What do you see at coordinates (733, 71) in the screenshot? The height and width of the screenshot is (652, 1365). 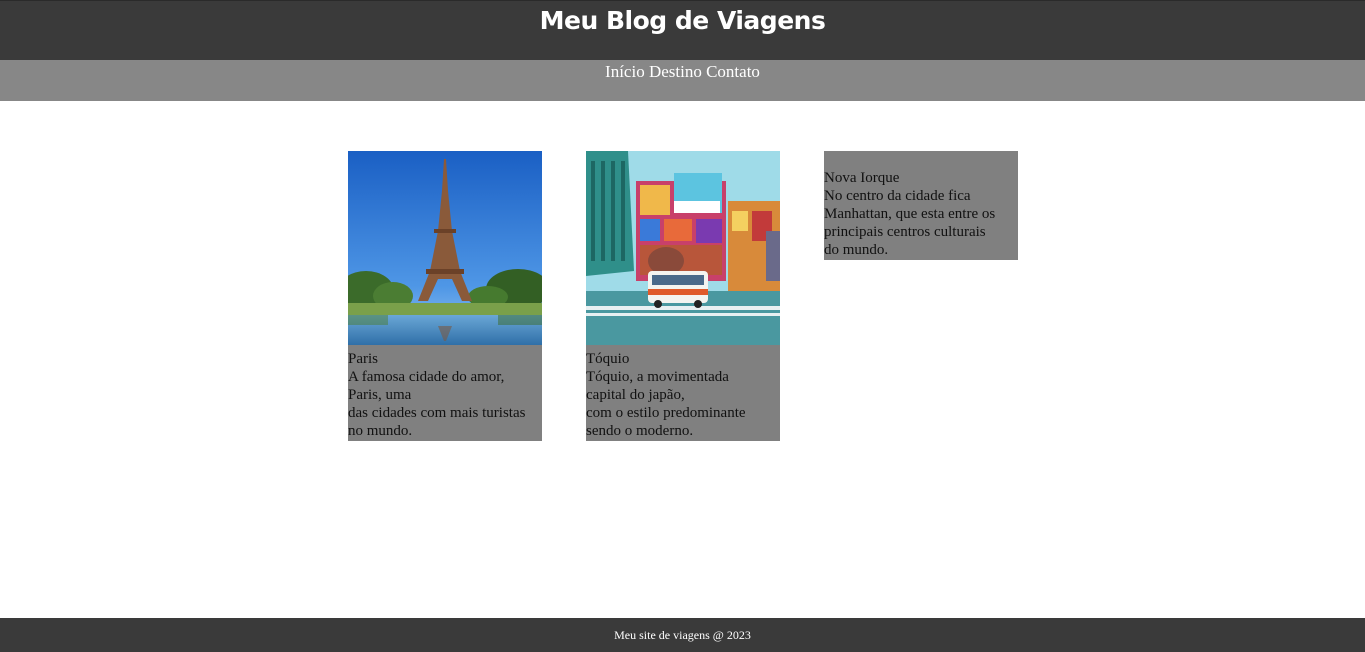 I see `nav-item-contato: Contato` at bounding box center [733, 71].